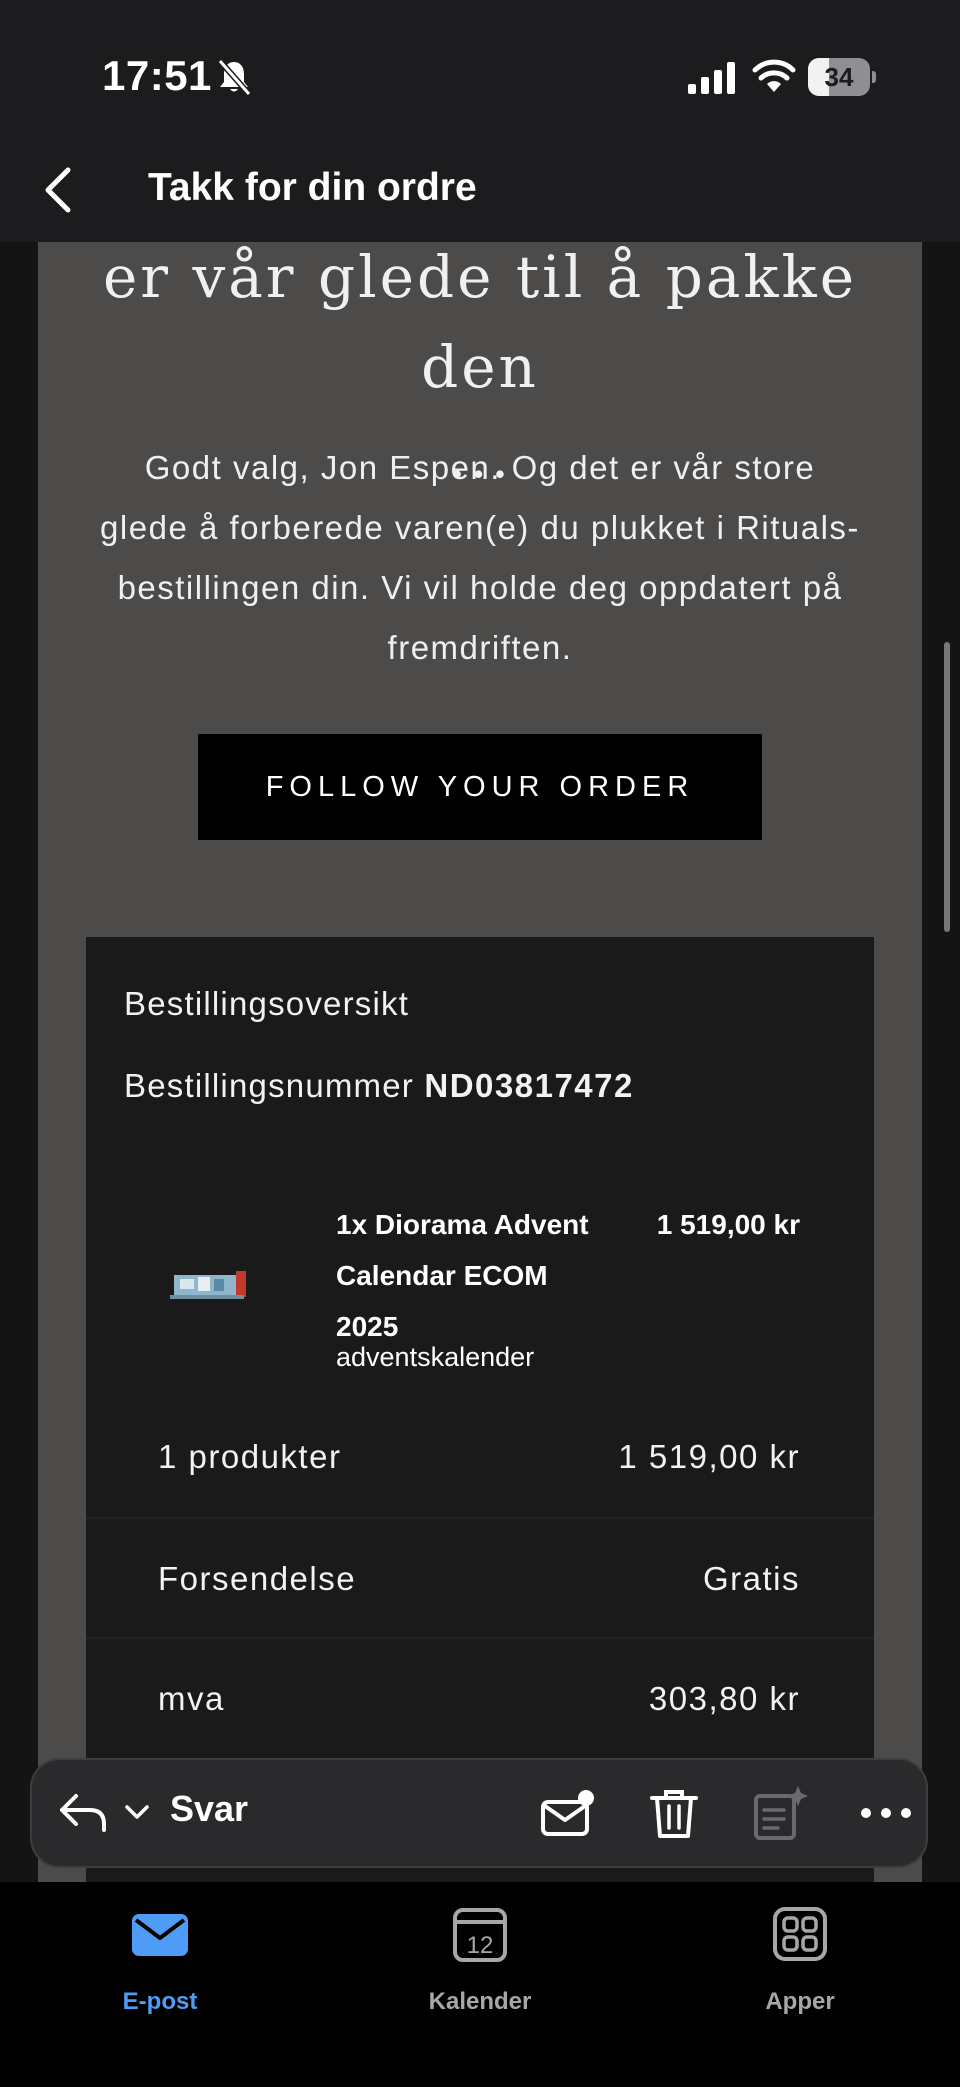 The height and width of the screenshot is (2087, 960). What do you see at coordinates (751, 1578) in the screenshot?
I see `summary-value: Gratis` at bounding box center [751, 1578].